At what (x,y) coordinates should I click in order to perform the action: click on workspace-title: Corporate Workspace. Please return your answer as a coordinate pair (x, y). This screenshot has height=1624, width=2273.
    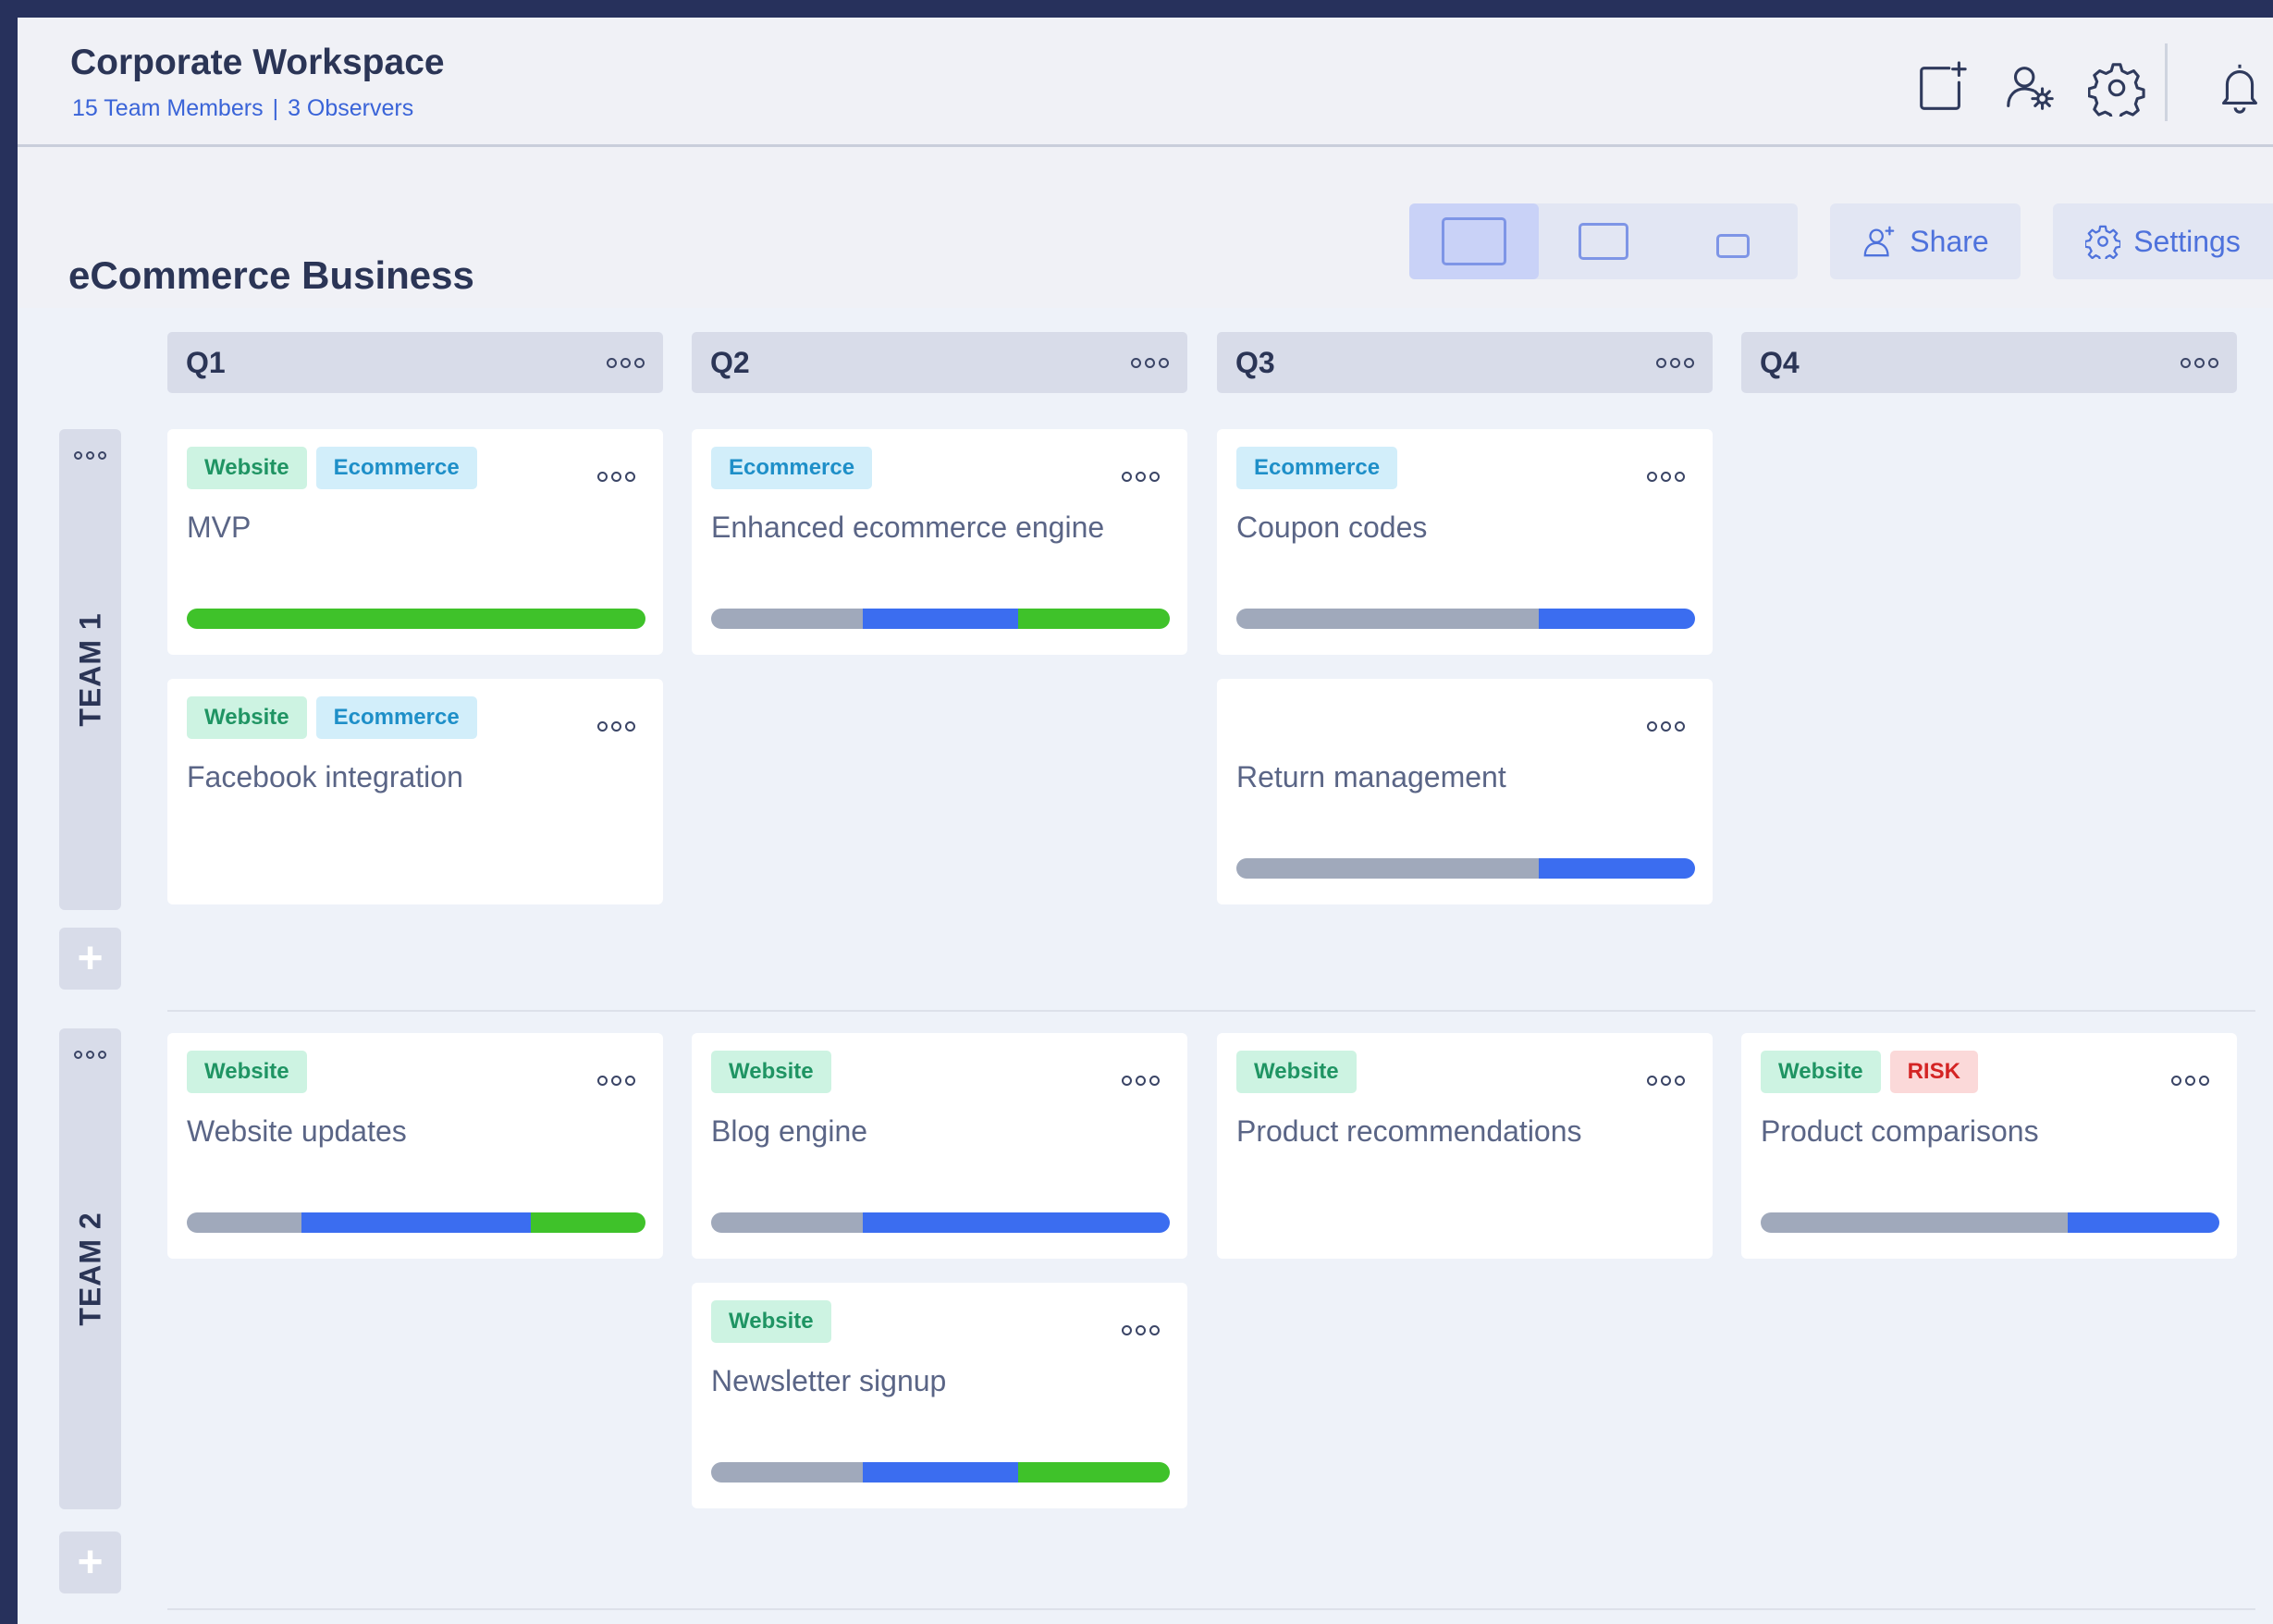
    Looking at the image, I should click on (257, 62).